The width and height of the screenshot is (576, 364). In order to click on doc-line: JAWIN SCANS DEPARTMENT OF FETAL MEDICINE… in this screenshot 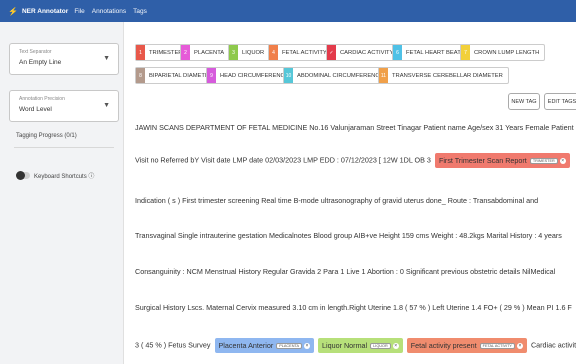, I will do `click(355, 127)`.